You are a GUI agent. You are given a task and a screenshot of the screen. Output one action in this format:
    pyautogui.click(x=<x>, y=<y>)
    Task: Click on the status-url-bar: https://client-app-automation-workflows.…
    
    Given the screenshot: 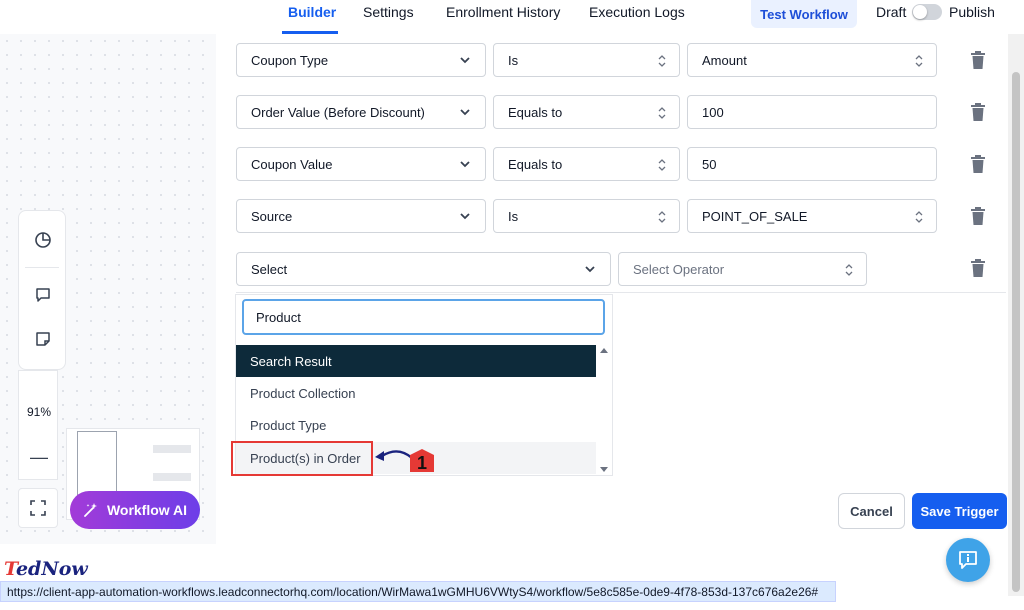 What is the action you would take?
    pyautogui.click(x=418, y=591)
    